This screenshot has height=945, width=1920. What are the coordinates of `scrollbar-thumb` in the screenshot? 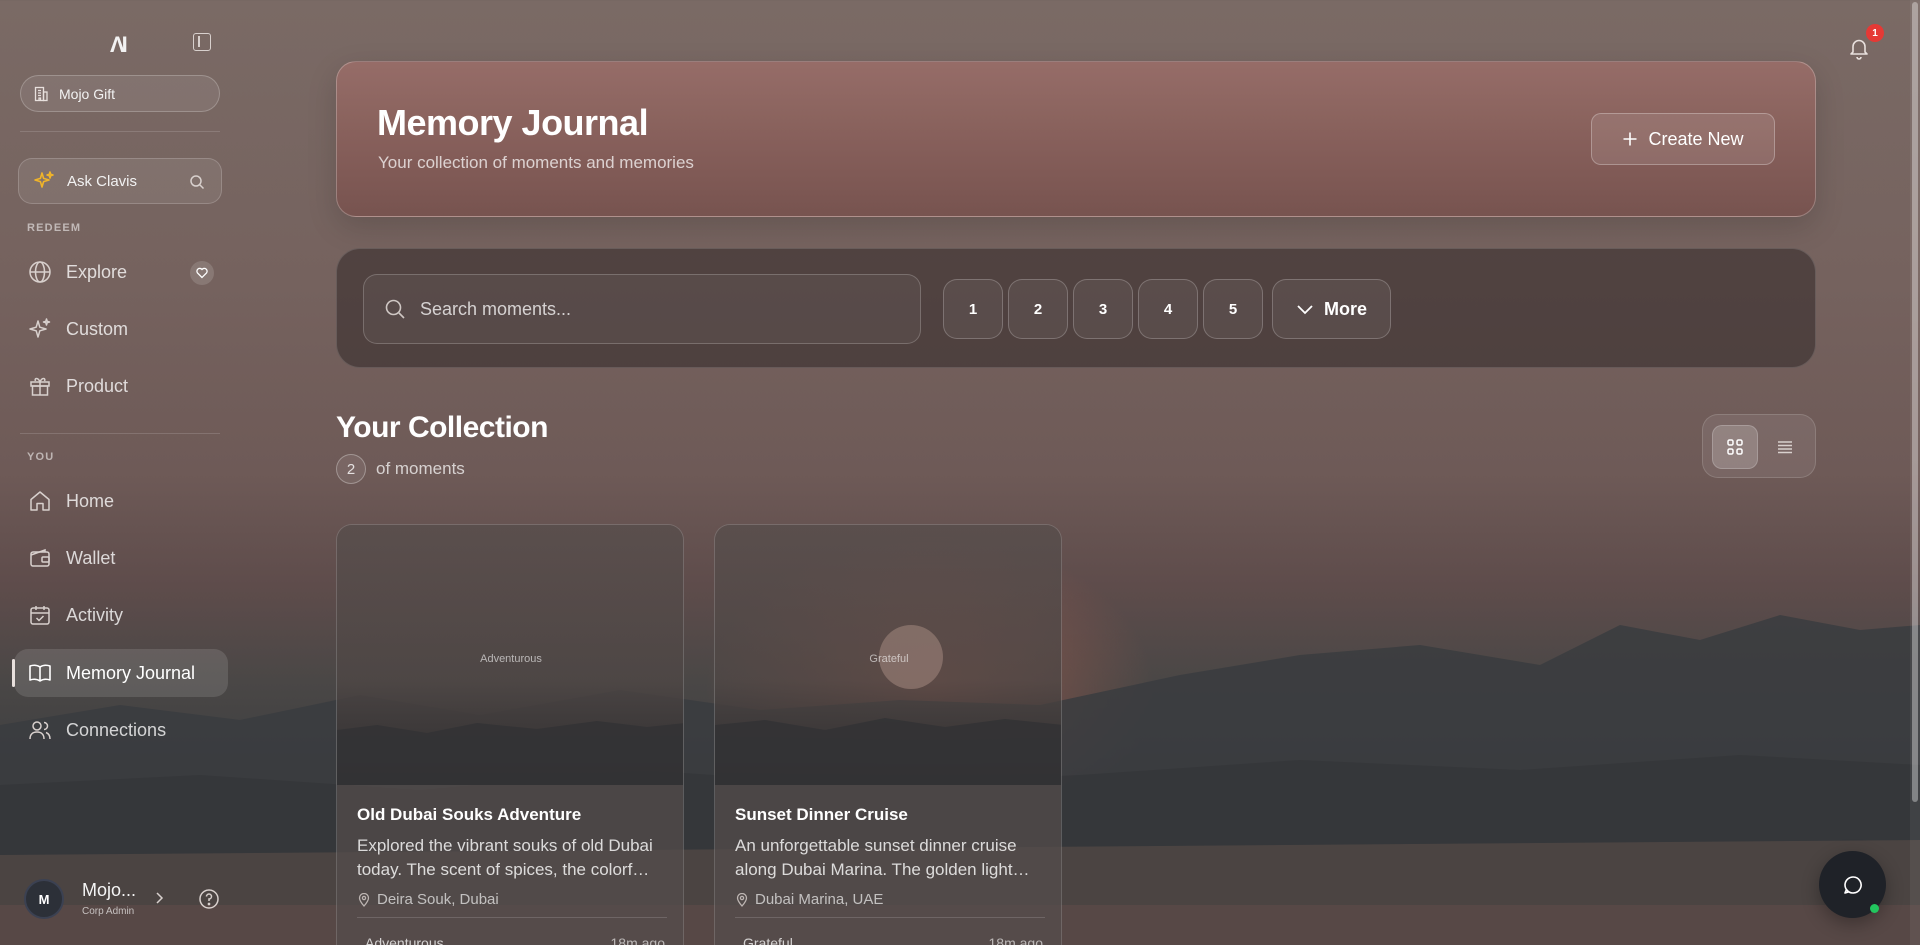 It's located at (1915, 402).